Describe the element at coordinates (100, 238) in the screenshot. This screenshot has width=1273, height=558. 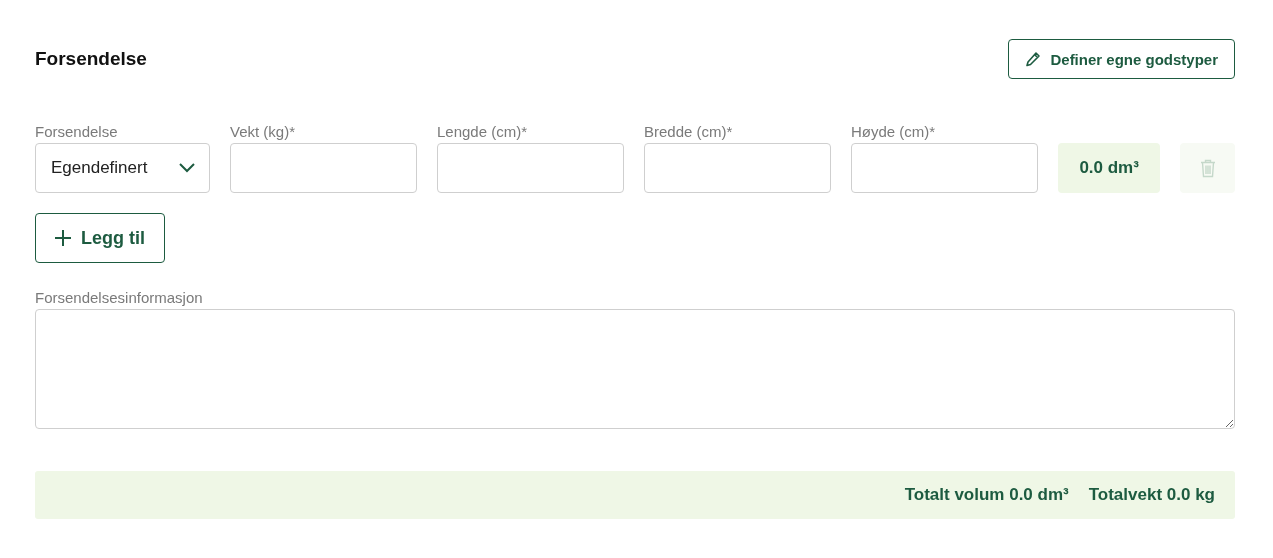
I see `add-button: Legg til` at that location.